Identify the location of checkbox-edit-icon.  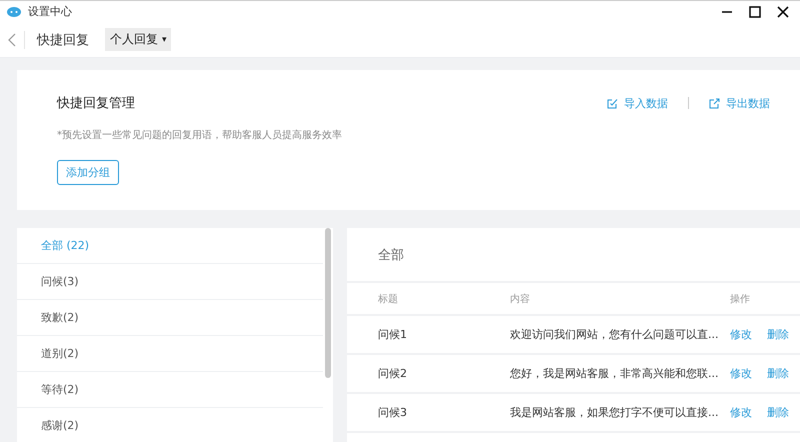
(612, 103).